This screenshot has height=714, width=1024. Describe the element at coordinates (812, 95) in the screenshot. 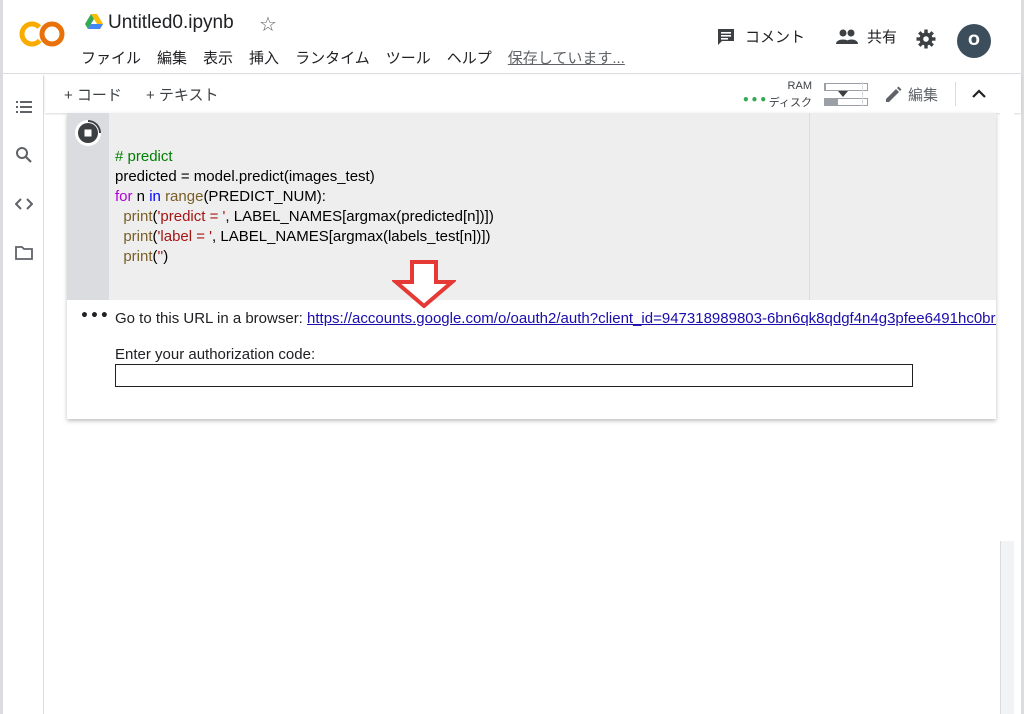

I see `runtime-resources: ••• RAM ディスク` at that location.